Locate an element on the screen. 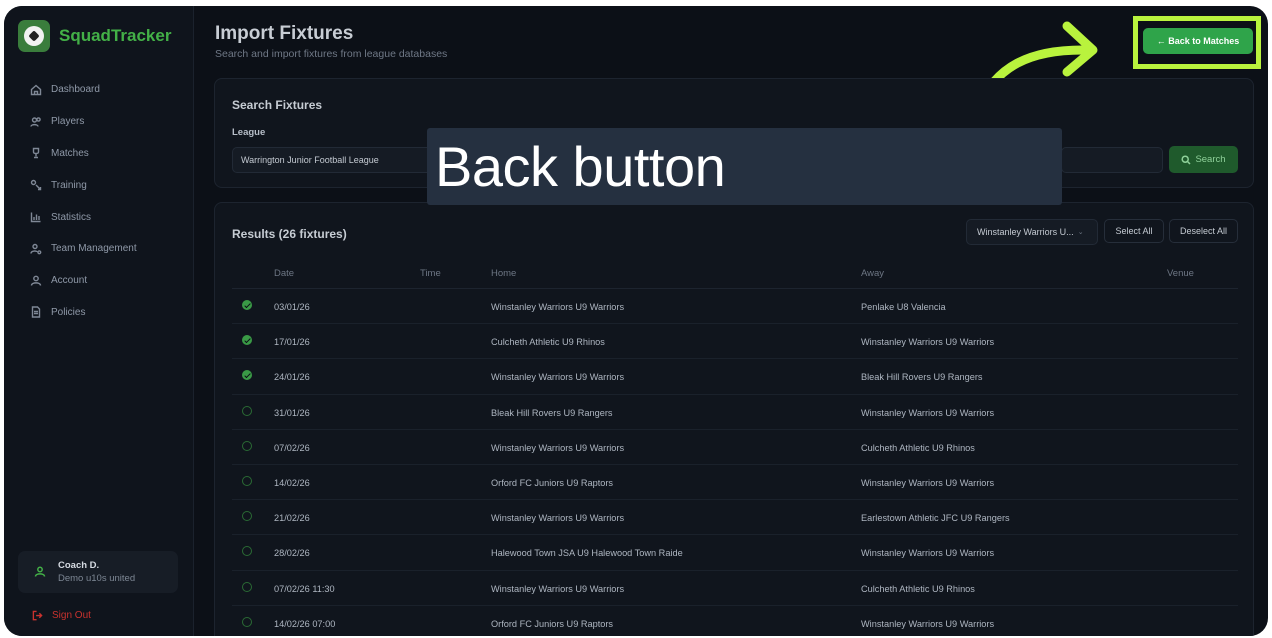 Image resolution: width=1272 pixels, height=638 pixels. sidebar-item-statistics: Statistics is located at coordinates (99, 217).